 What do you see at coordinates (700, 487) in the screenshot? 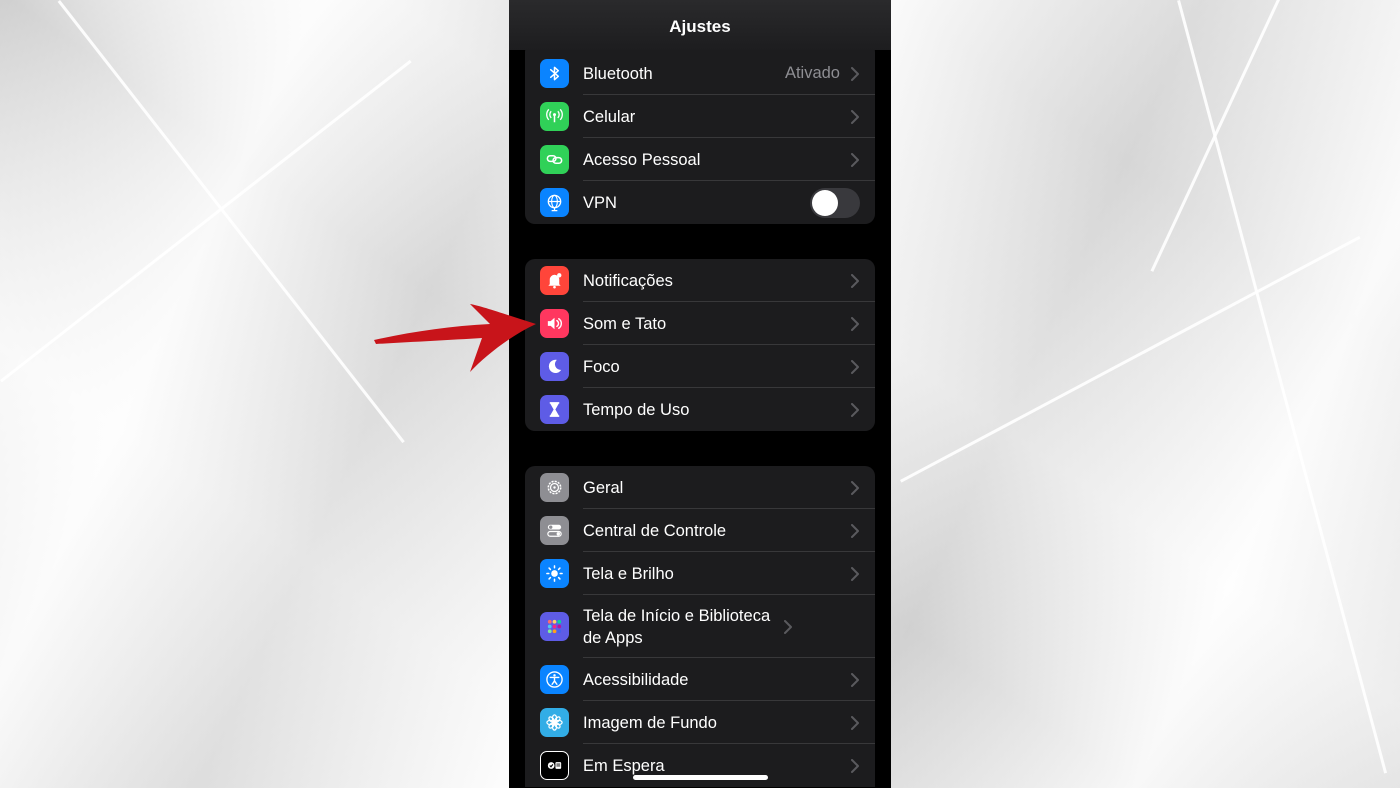
I see `settings-row-geral: Geral` at bounding box center [700, 487].